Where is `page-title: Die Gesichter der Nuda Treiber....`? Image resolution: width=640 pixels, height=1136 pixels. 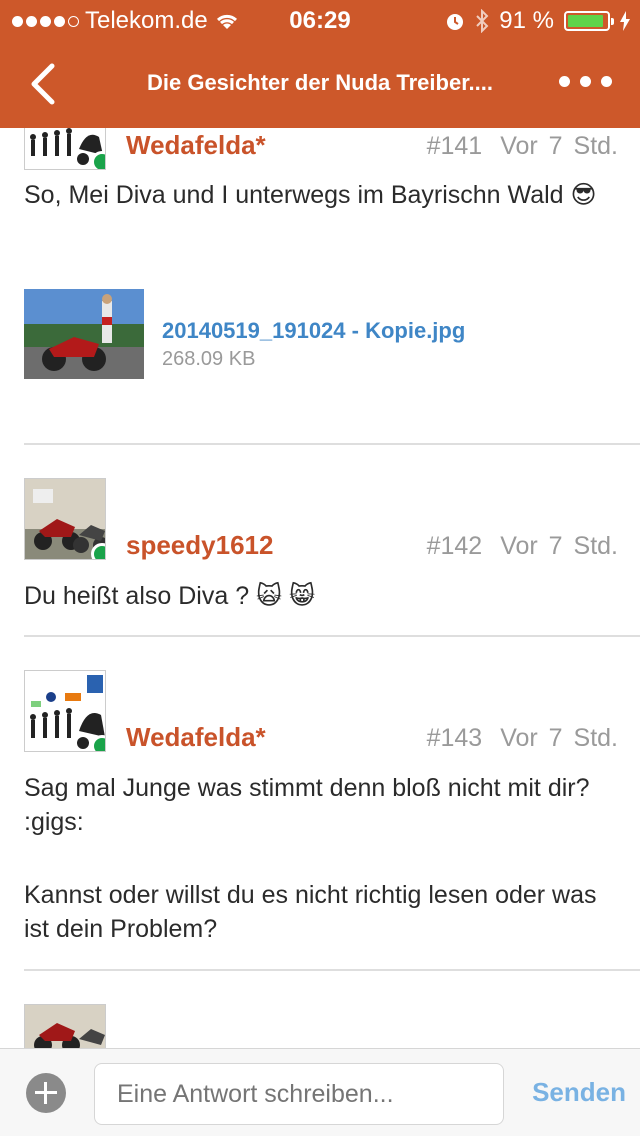 page-title: Die Gesichter der Nuda Treiber.... is located at coordinates (320, 82).